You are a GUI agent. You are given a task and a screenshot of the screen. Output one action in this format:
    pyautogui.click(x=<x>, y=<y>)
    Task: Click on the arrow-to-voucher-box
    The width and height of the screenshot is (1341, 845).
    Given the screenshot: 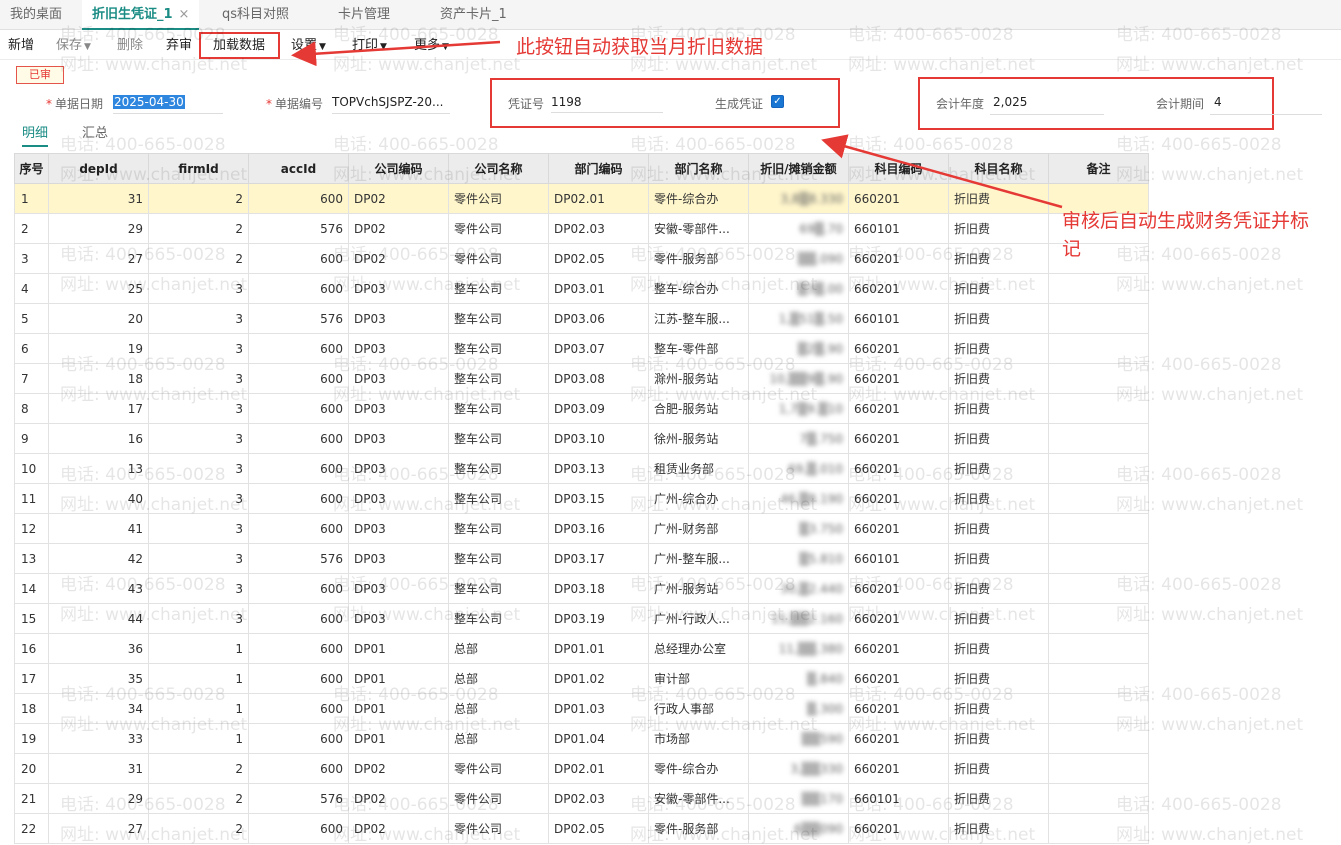 What is the action you would take?
    pyautogui.click(x=942, y=171)
    